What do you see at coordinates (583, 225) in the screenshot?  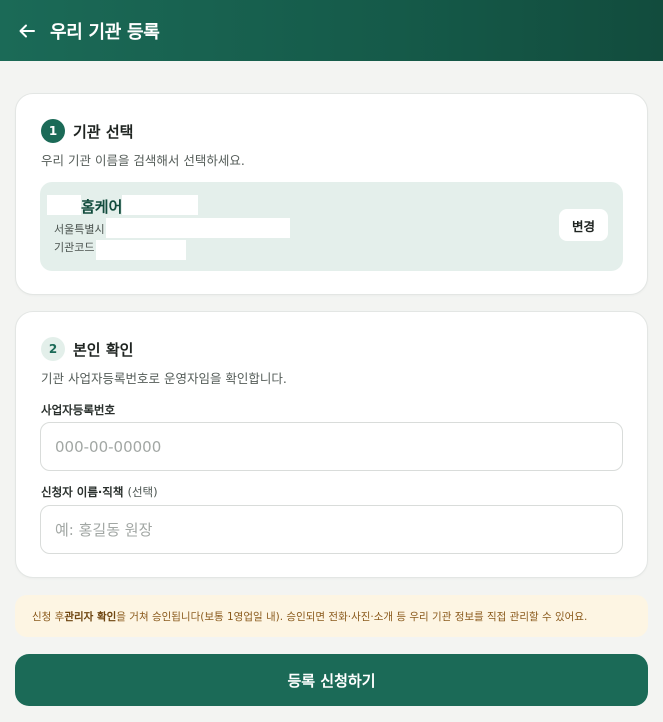 I see `change-organization-button: 변경` at bounding box center [583, 225].